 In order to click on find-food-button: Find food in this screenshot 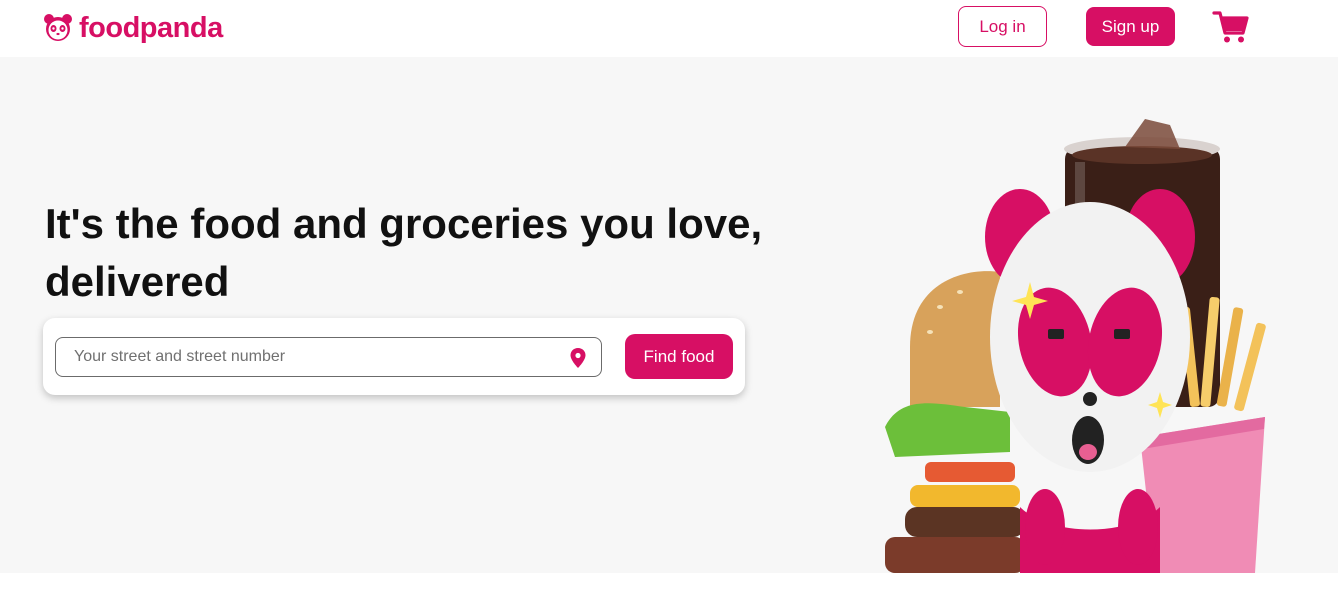, I will do `click(679, 356)`.